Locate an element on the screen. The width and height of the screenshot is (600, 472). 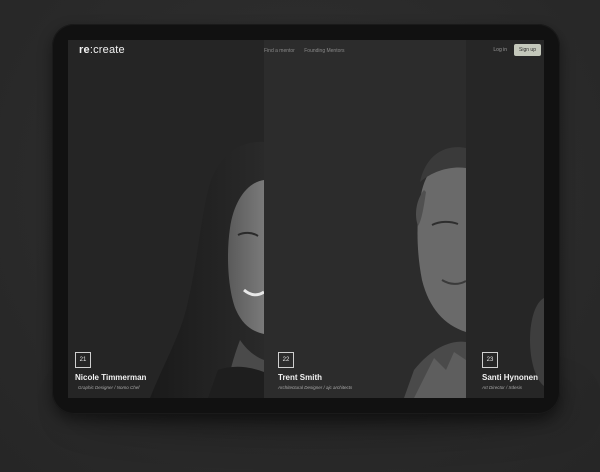
mentor-role: Art Director / Xdesis is located at coordinates (502, 387).